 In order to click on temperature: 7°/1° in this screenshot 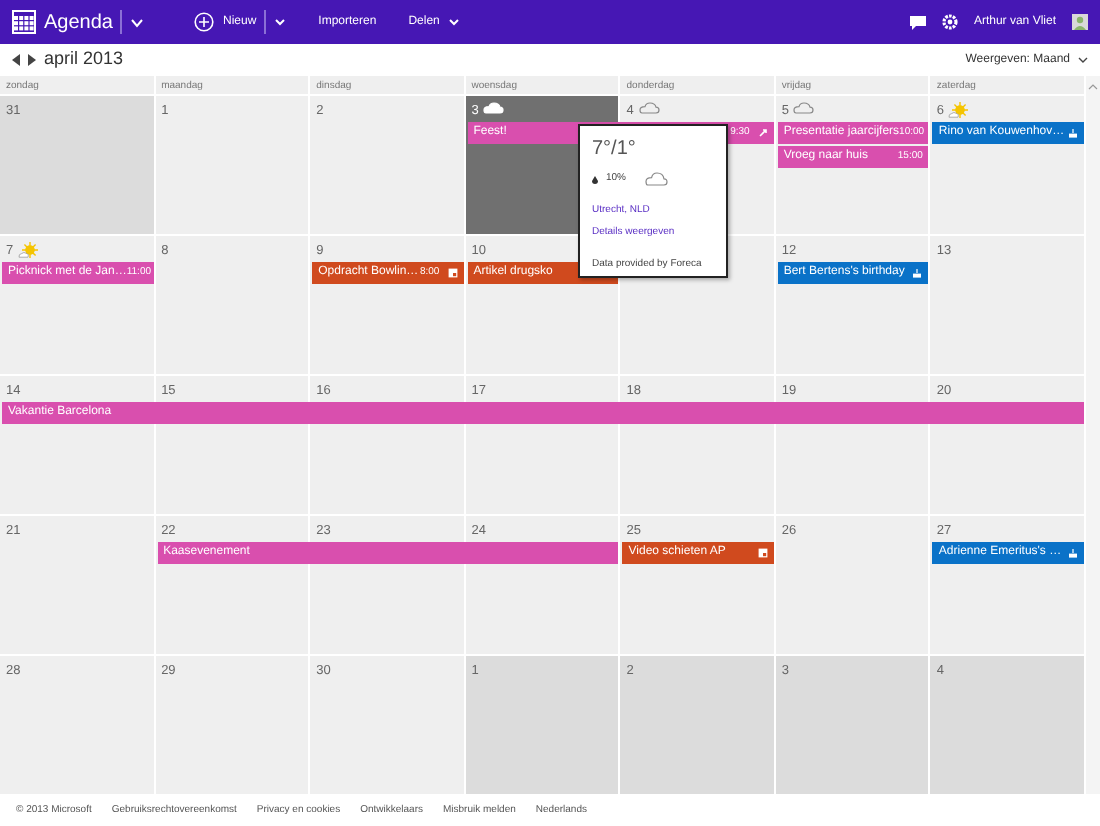, I will do `click(615, 150)`.